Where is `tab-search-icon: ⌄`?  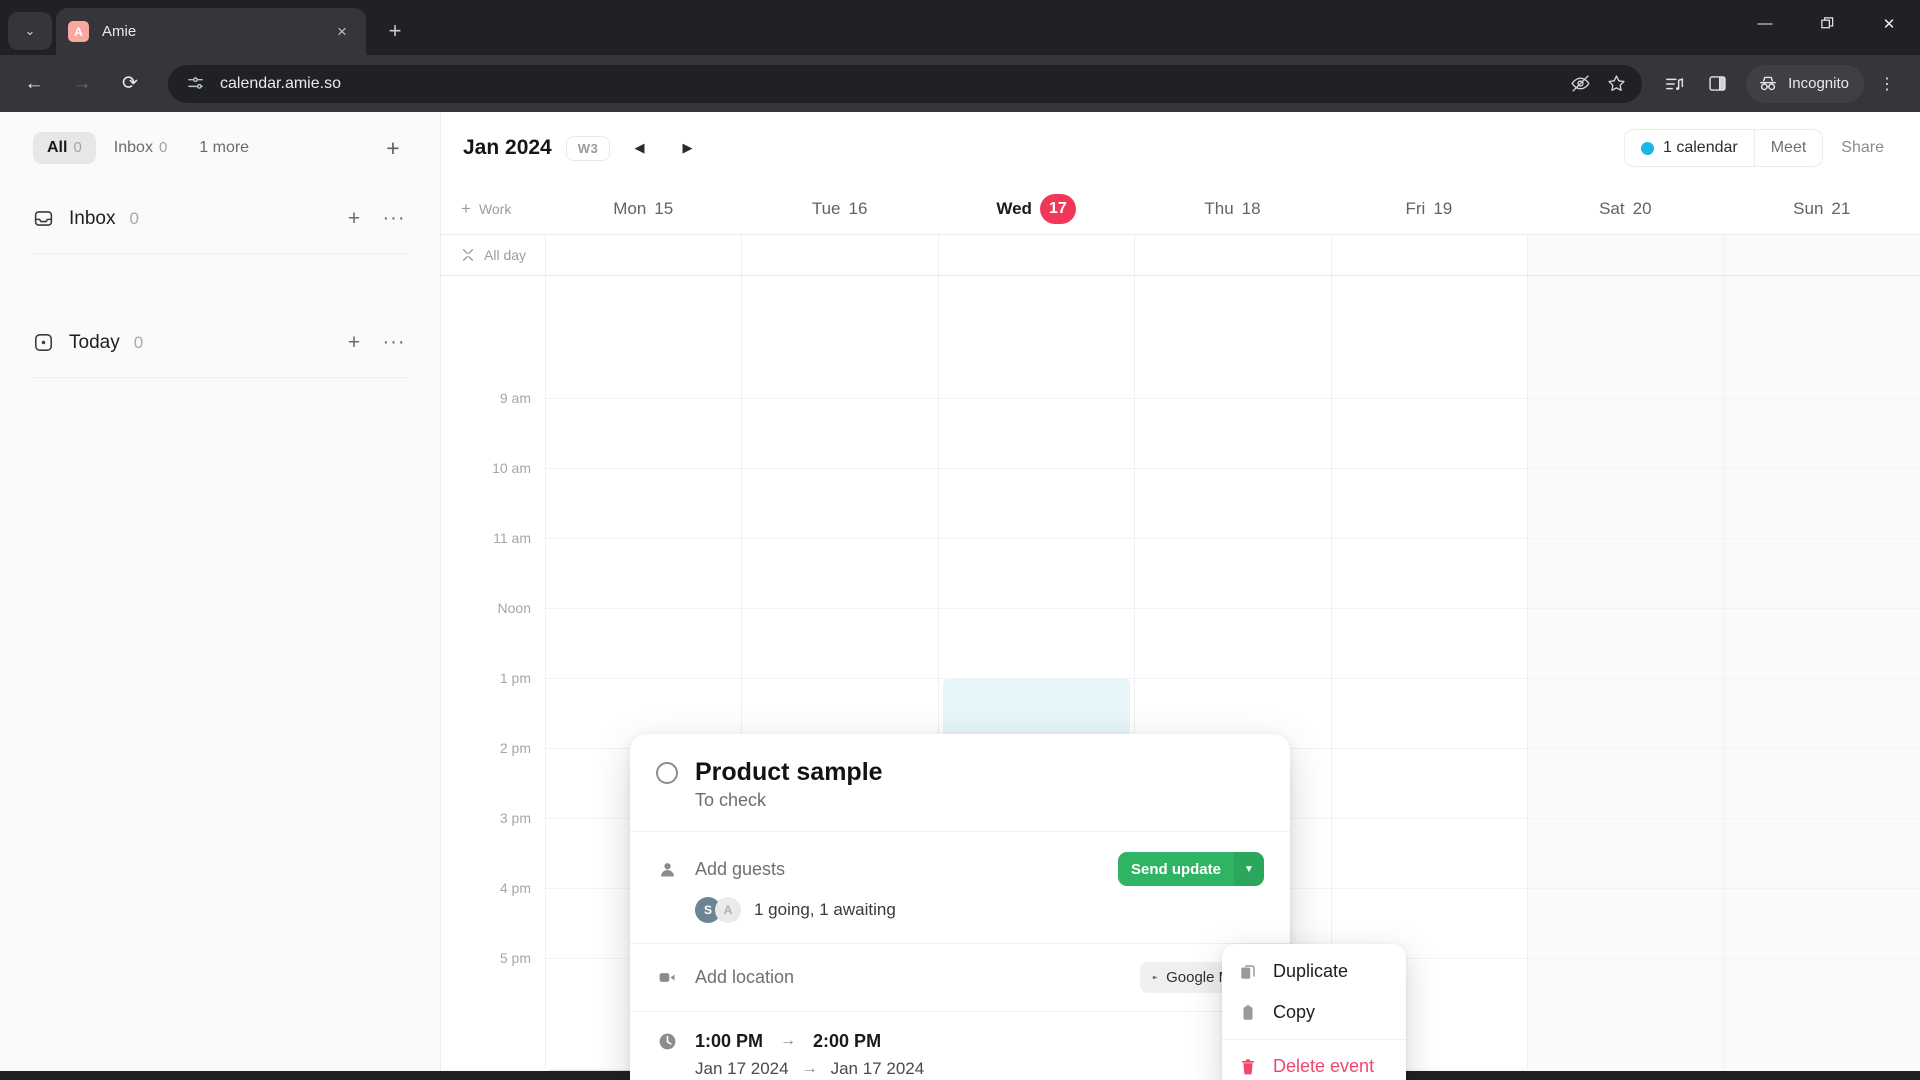
tab-search-icon: ⌄ is located at coordinates (30, 31).